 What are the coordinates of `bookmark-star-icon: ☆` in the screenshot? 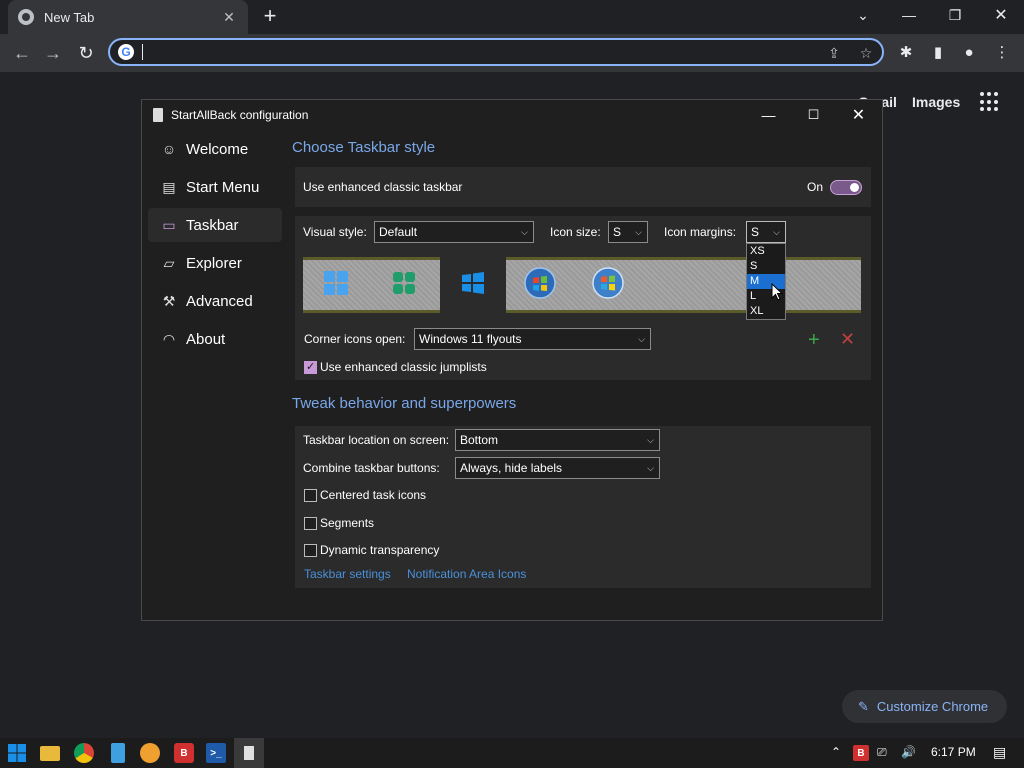 It's located at (866, 53).